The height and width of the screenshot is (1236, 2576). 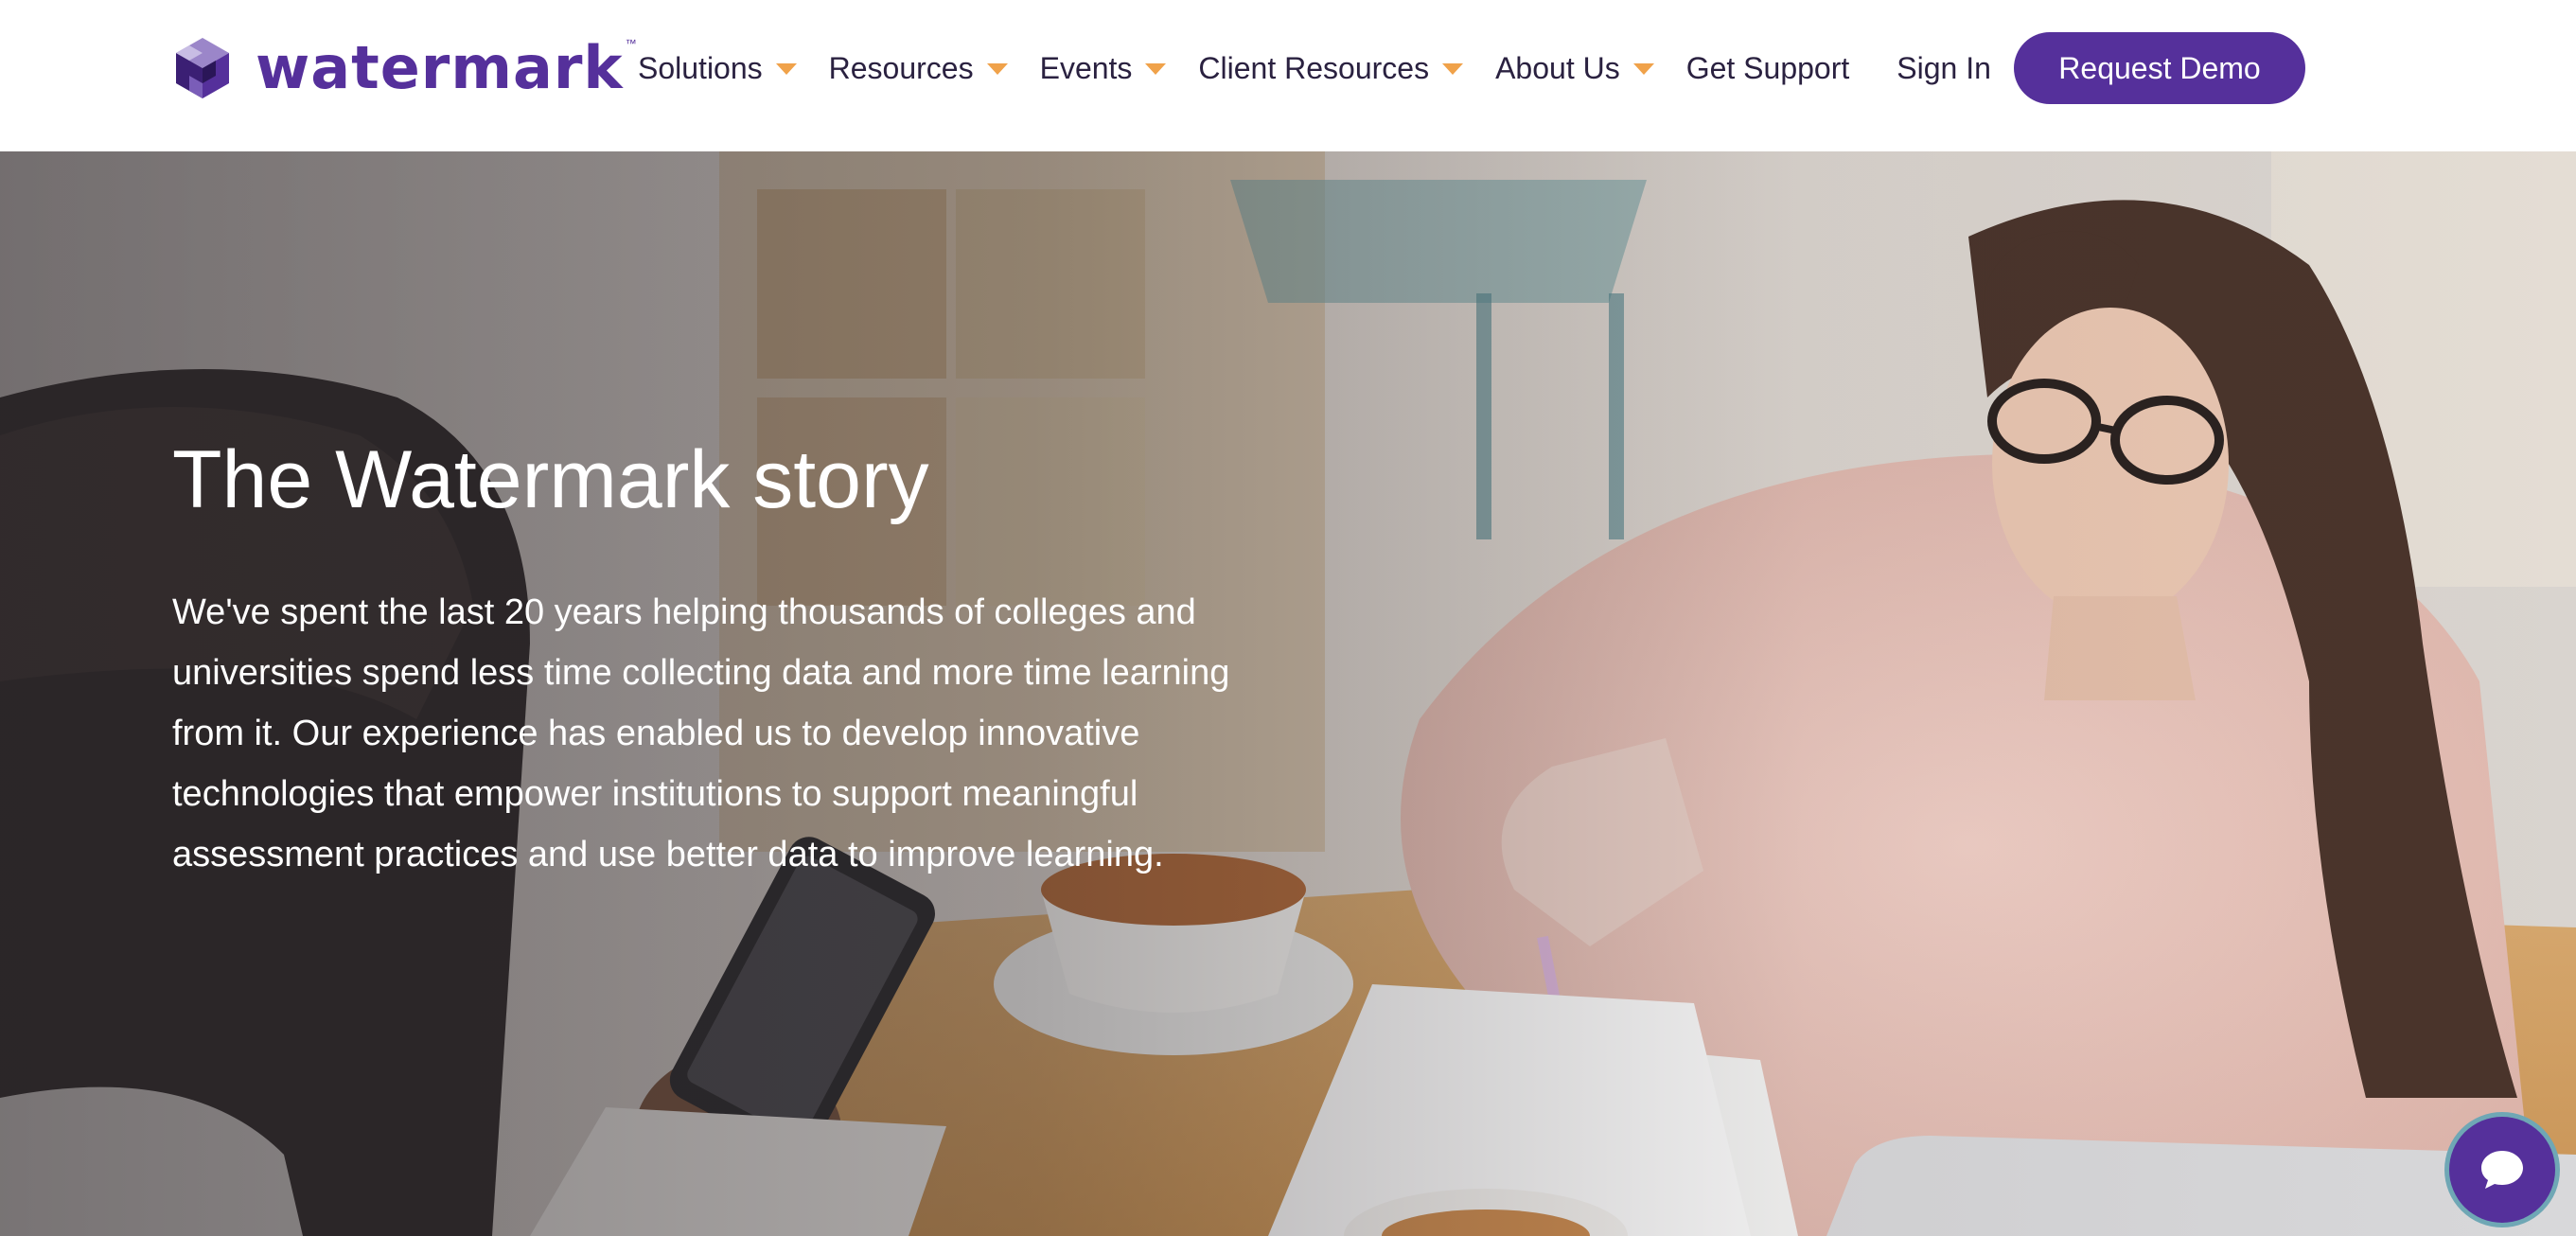 I want to click on nav-client-resources: Client Resources, so click(x=1331, y=68).